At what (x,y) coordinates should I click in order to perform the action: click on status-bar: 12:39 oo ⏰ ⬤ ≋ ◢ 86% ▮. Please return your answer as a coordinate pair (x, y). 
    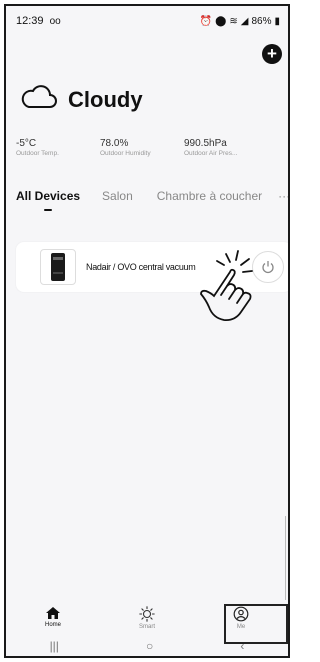
    Looking at the image, I should click on (147, 21).